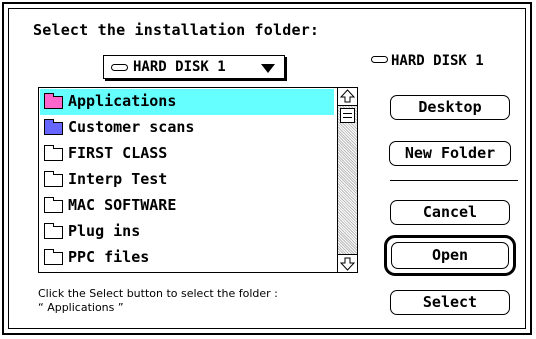 This screenshot has width=536, height=339. I want to click on list-item: Applications, so click(187, 102).